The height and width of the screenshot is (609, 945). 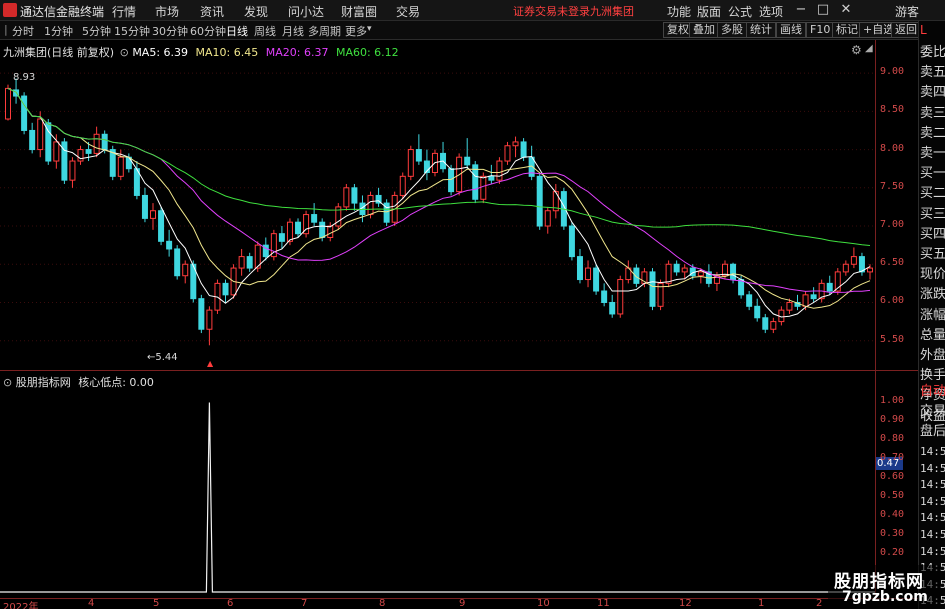 What do you see at coordinates (801, 9) in the screenshot?
I see `minimize-icon: −` at bounding box center [801, 9].